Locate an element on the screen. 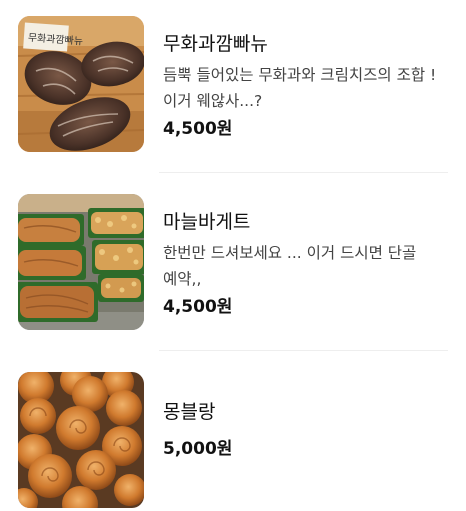 The image size is (466, 511). product-name: 무화과깜빠뉴 is located at coordinates (305, 44).